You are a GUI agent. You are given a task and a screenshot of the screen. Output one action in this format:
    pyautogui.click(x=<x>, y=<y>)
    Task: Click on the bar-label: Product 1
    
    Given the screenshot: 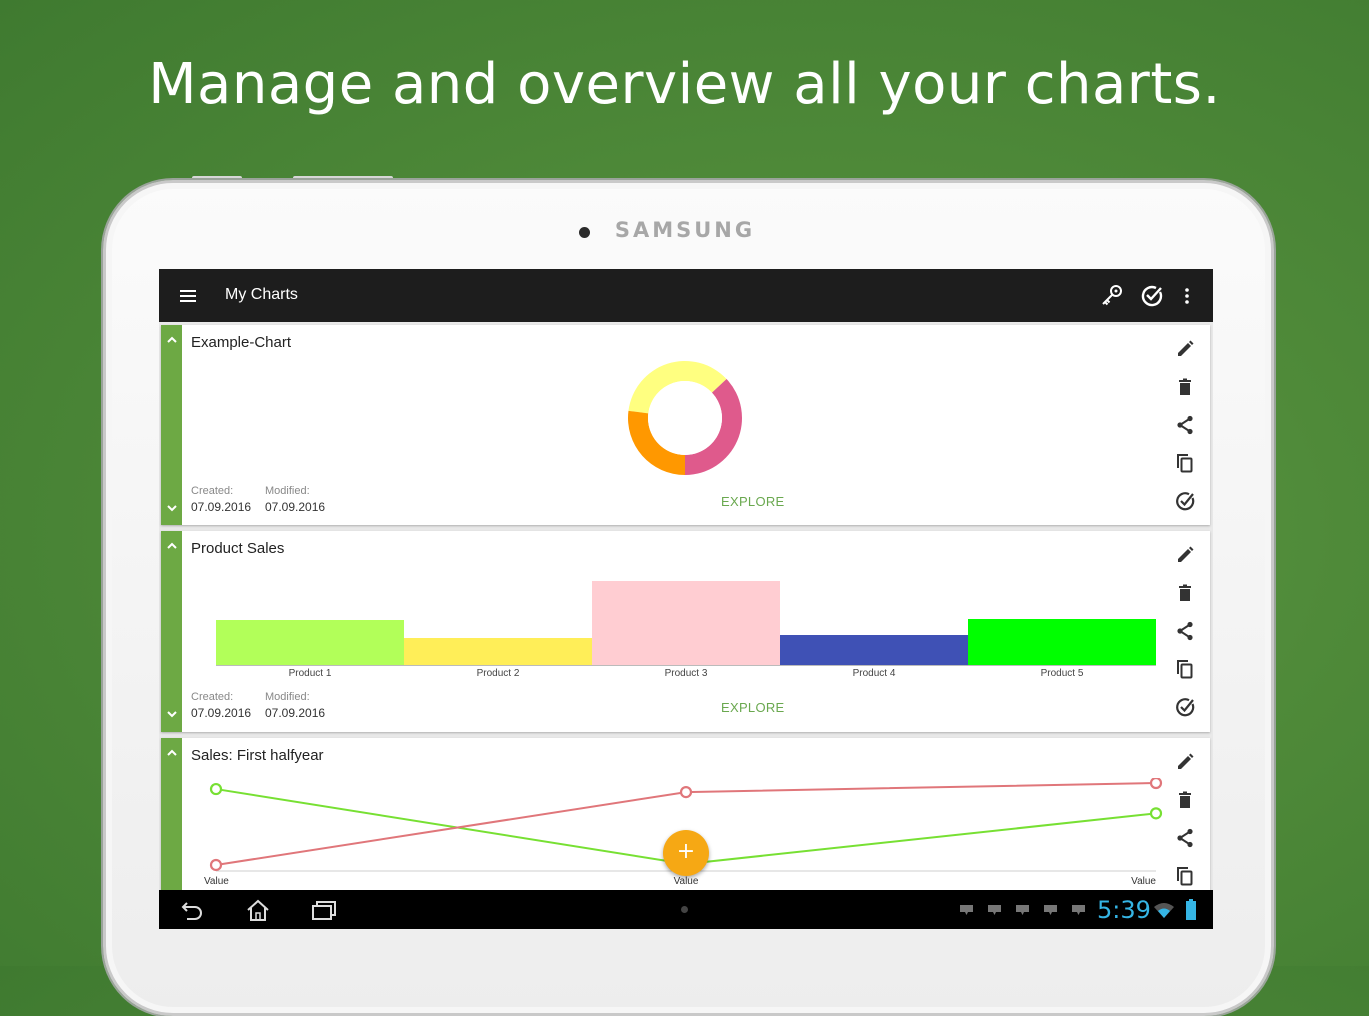 What is the action you would take?
    pyautogui.click(x=310, y=673)
    